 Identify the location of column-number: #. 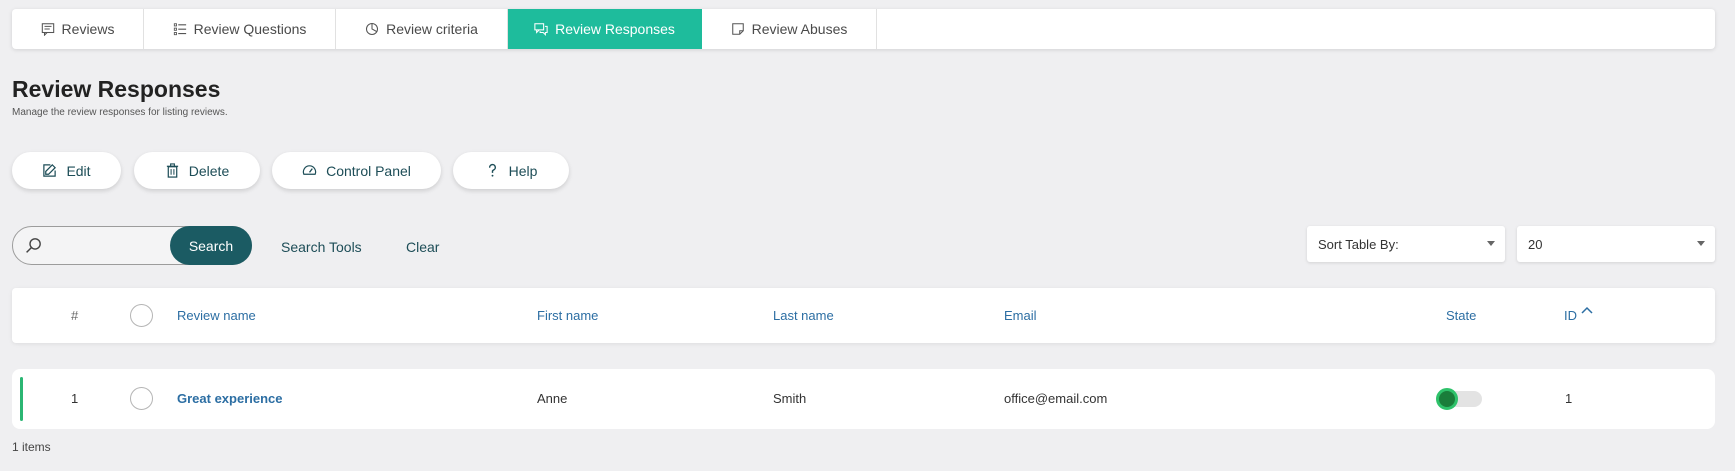
(75, 315).